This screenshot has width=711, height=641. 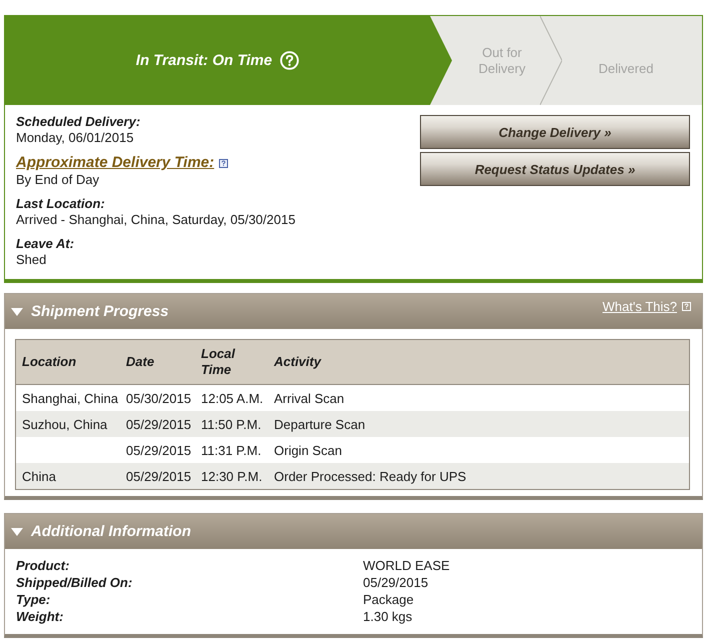 I want to click on step-label: Delivered, so click(x=626, y=69).